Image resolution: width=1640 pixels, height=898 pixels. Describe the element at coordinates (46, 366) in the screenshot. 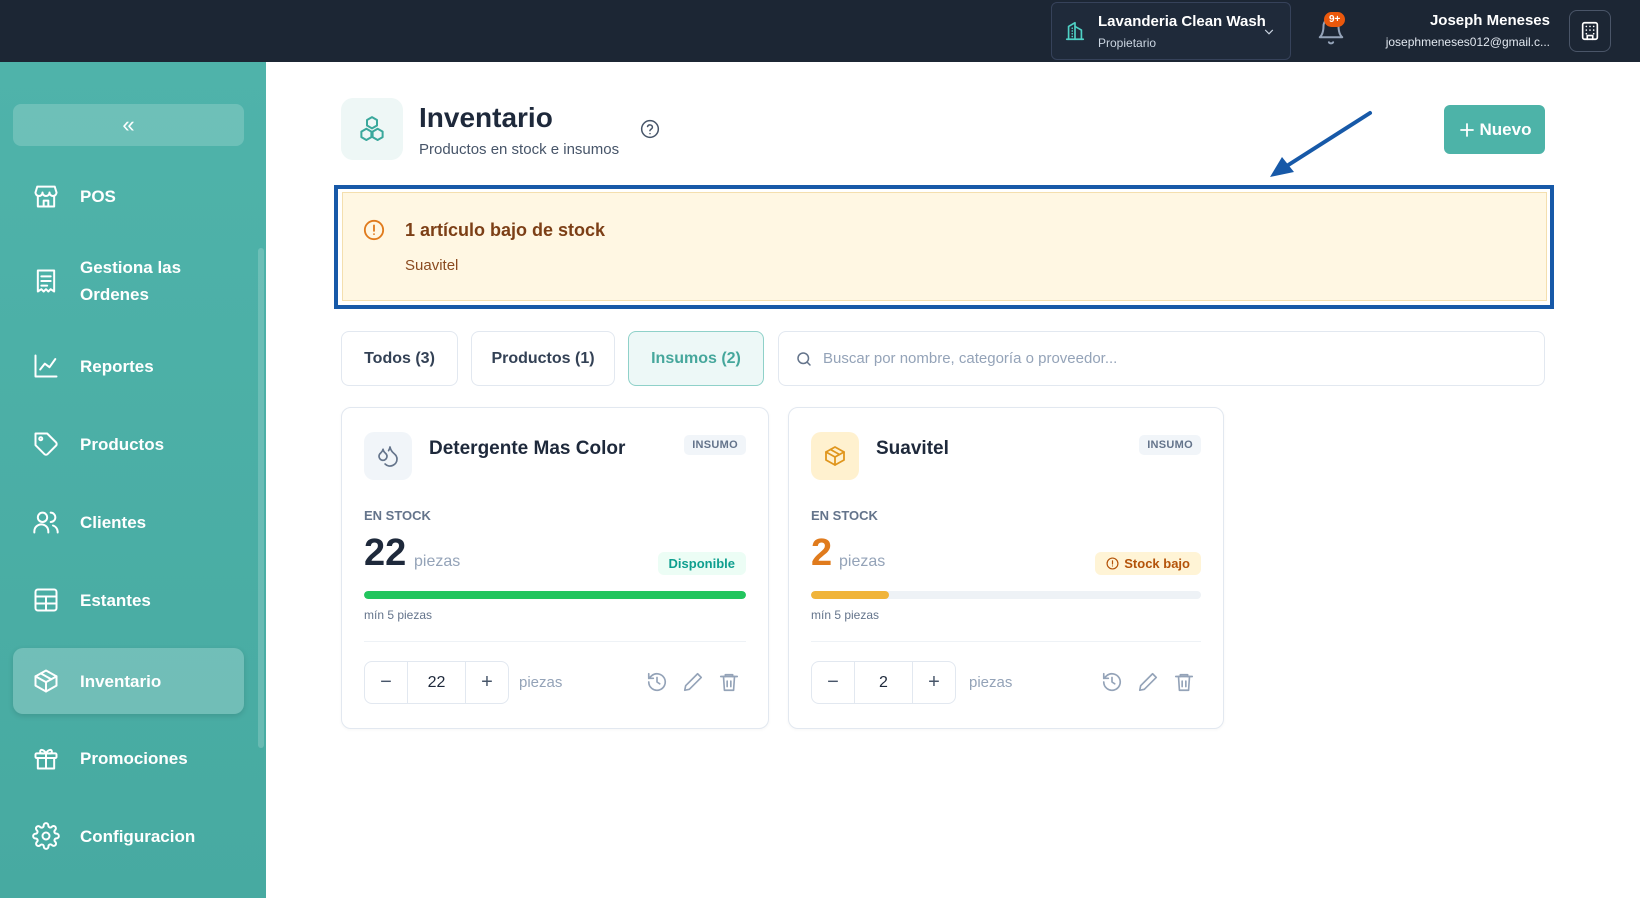

I see `chart-line-icon` at that location.